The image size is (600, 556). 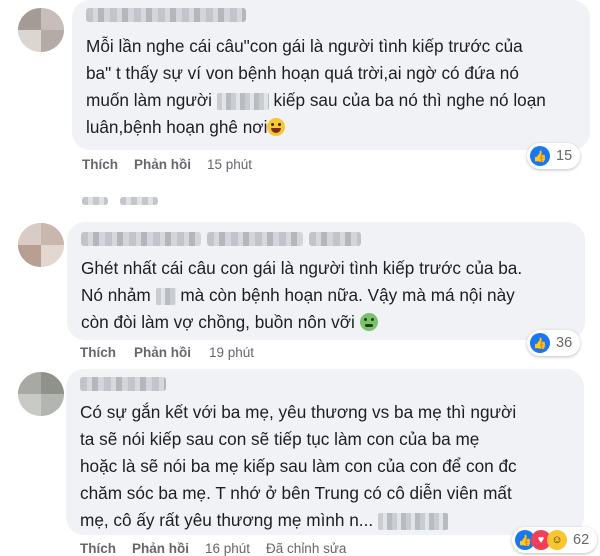 I want to click on haha-icon: ☺, so click(x=557, y=540).